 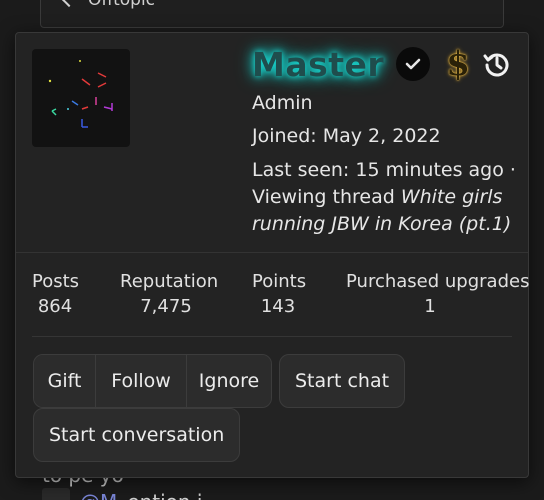 I want to click on member-joined: Joined: May 2, 2022, so click(x=346, y=136).